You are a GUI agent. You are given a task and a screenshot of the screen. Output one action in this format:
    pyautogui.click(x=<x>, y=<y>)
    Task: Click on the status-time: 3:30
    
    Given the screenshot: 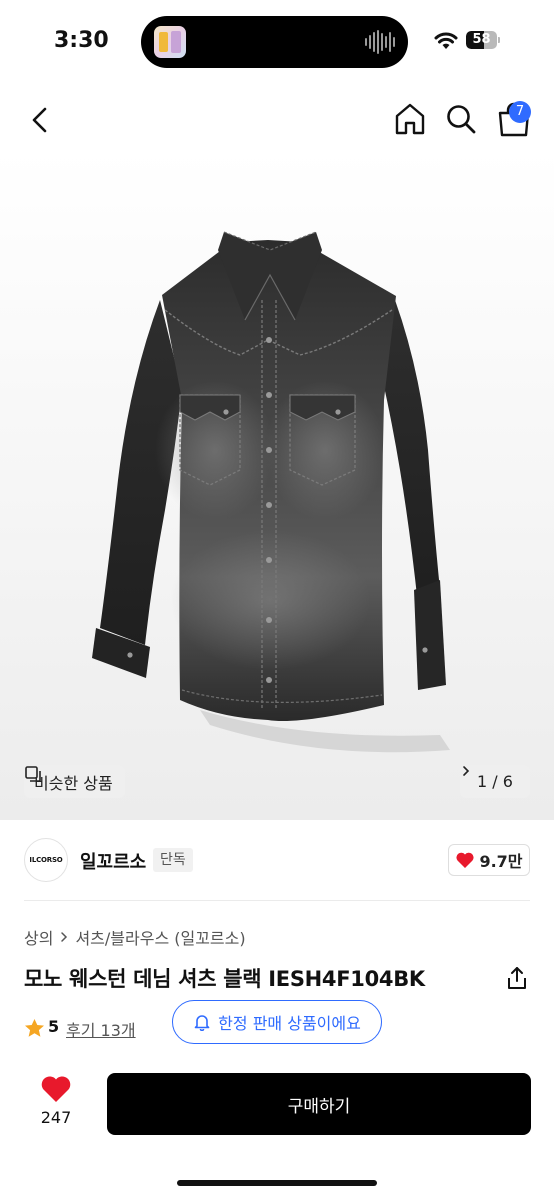 What is the action you would take?
    pyautogui.click(x=81, y=40)
    